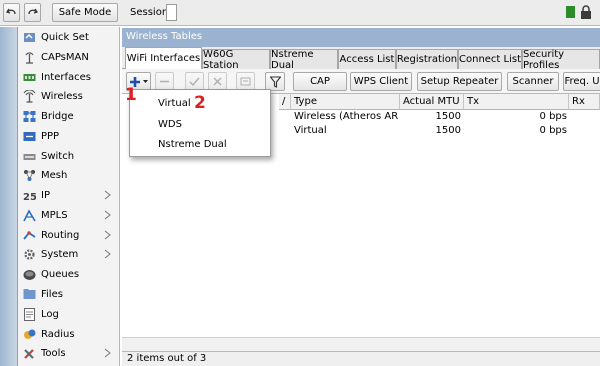 The height and width of the screenshot is (366, 600). I want to click on column-label: Actual MTU, so click(431, 101).